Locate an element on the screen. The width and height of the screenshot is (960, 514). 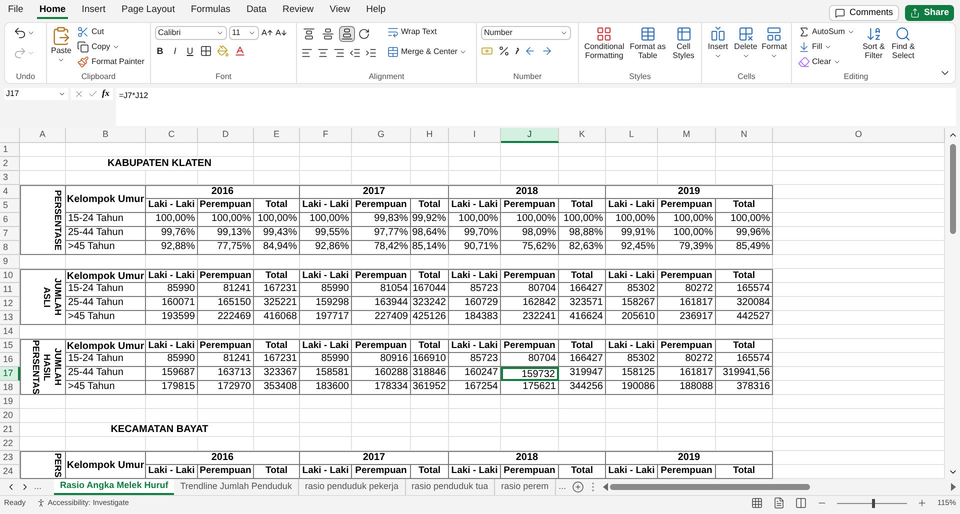
zoom-in-icon is located at coordinates (922, 503).